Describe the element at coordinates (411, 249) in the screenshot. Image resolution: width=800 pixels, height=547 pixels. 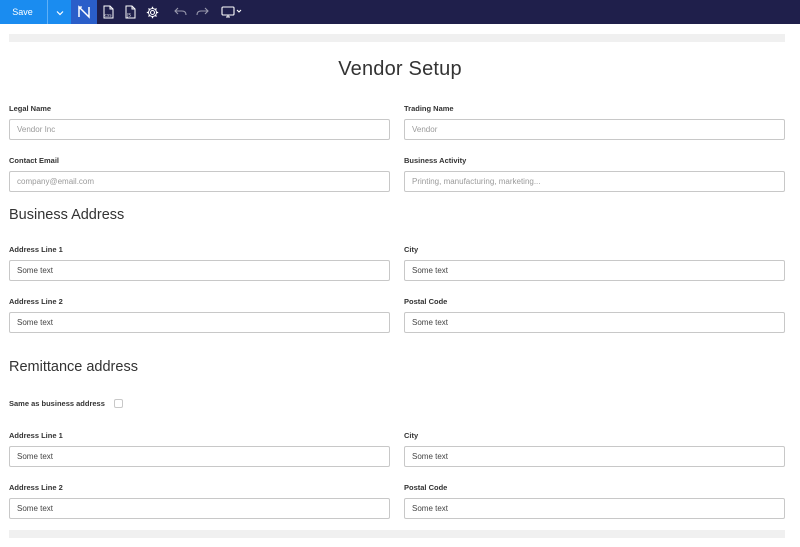
I see `business-city-label: City` at that location.